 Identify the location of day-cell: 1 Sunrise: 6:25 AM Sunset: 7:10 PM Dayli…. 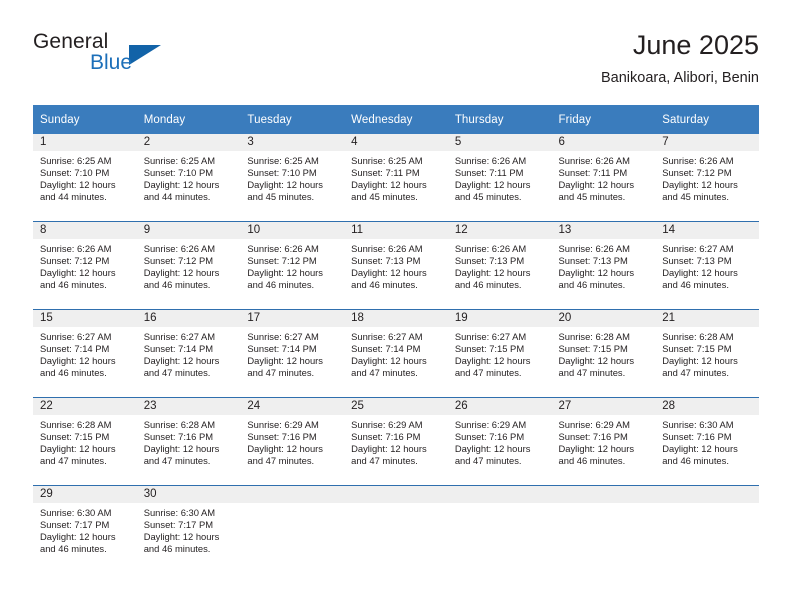
(85, 178).